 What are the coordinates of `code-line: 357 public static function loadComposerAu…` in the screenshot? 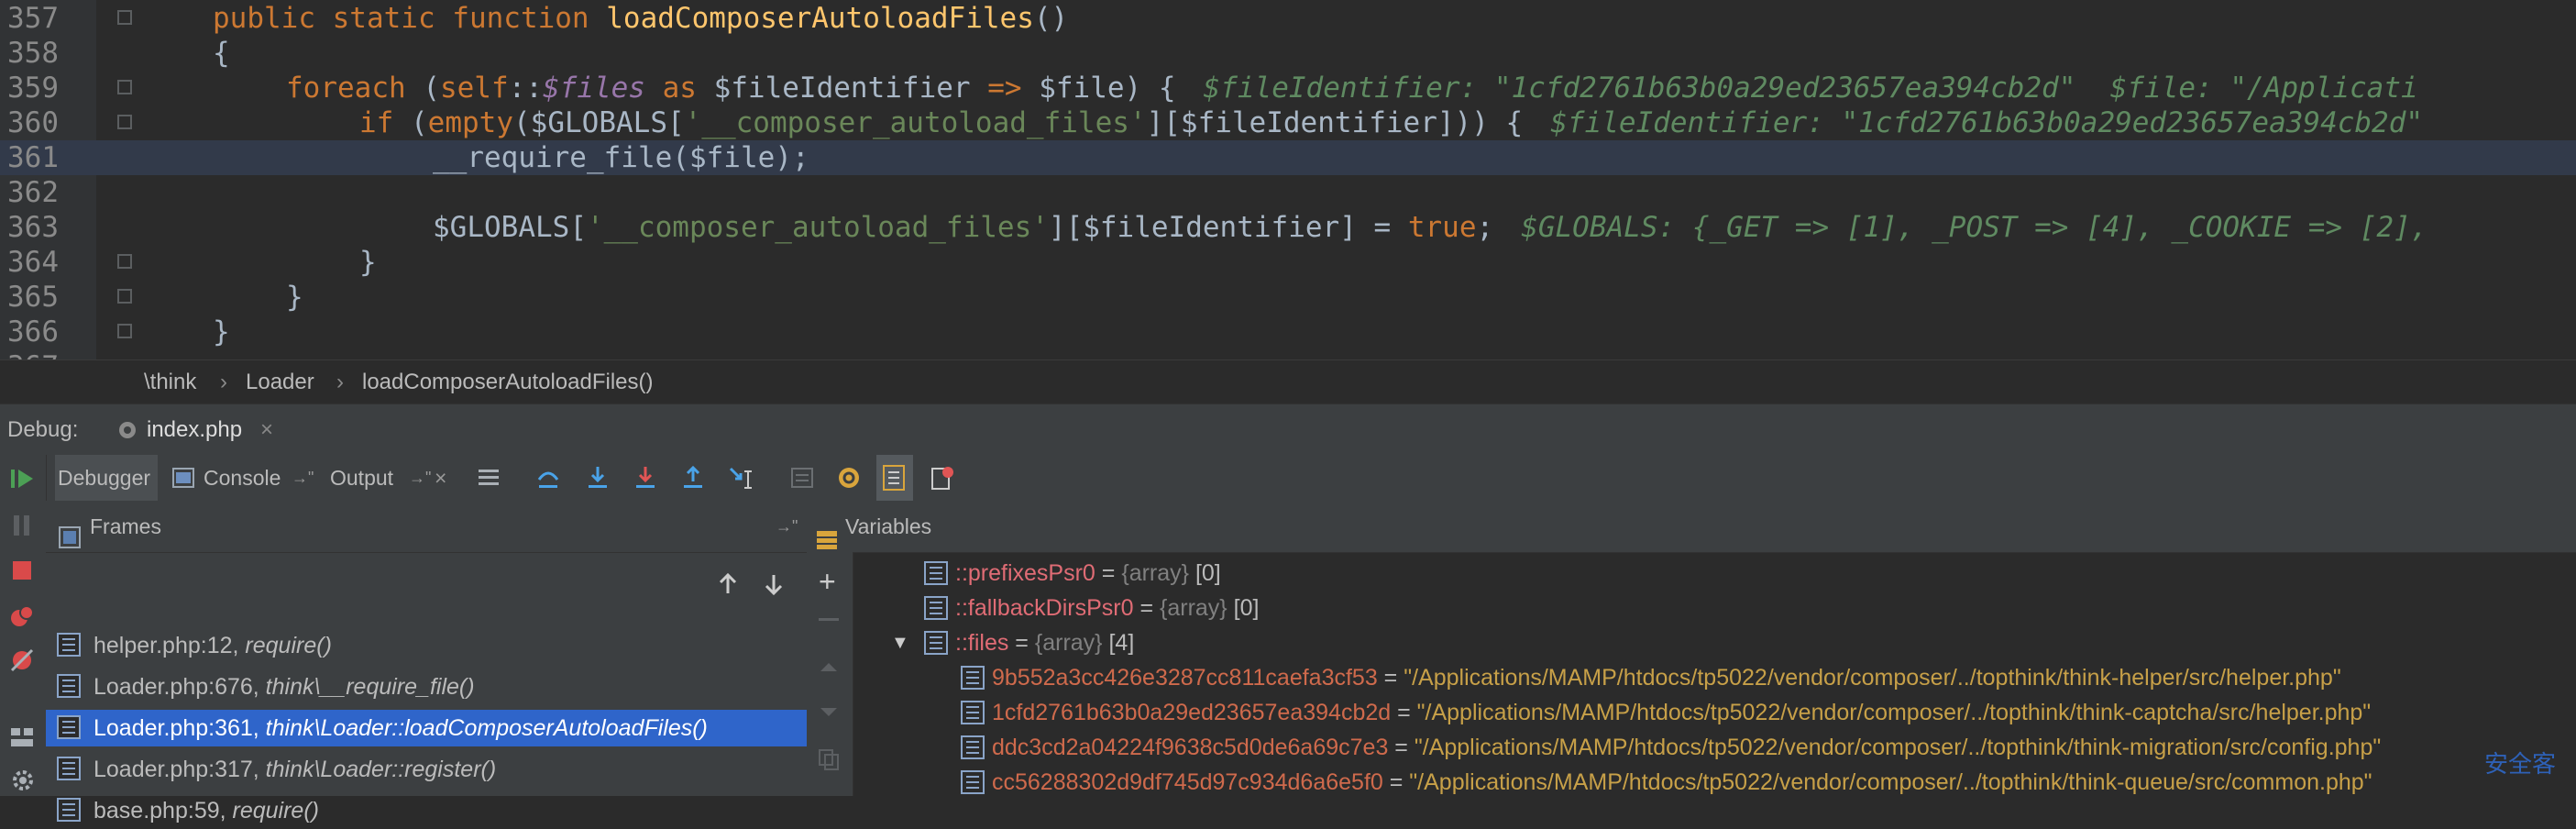 It's located at (1288, 18).